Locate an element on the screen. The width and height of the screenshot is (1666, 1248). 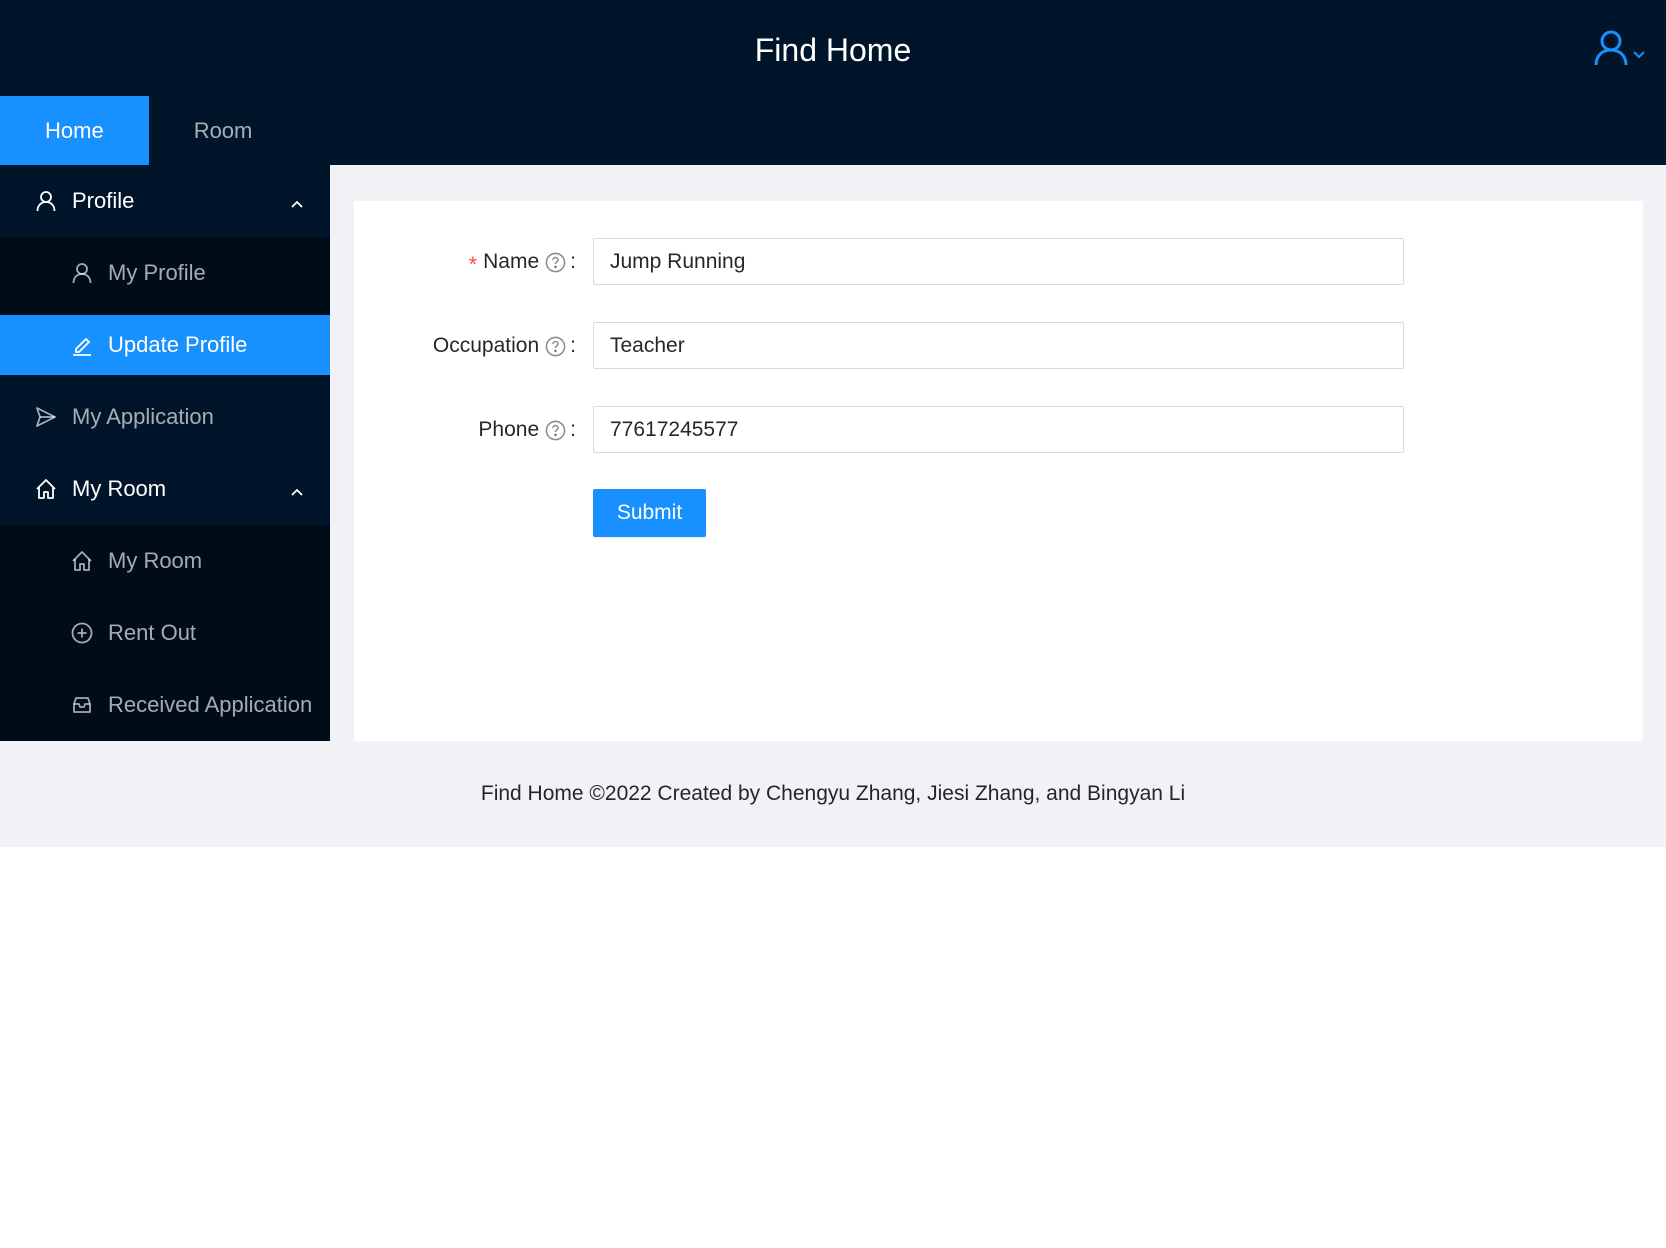
required-mark: * is located at coordinates (473, 264).